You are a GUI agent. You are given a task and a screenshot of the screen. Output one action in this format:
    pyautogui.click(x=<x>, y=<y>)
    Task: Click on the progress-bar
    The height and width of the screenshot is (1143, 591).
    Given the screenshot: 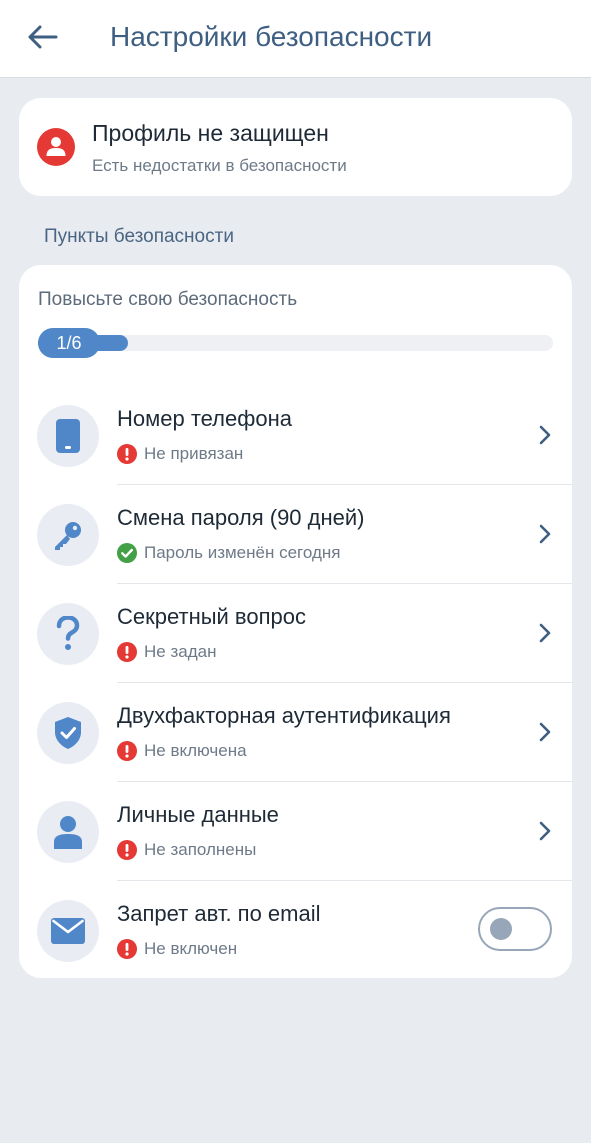 What is the action you would take?
    pyautogui.click(x=295, y=343)
    